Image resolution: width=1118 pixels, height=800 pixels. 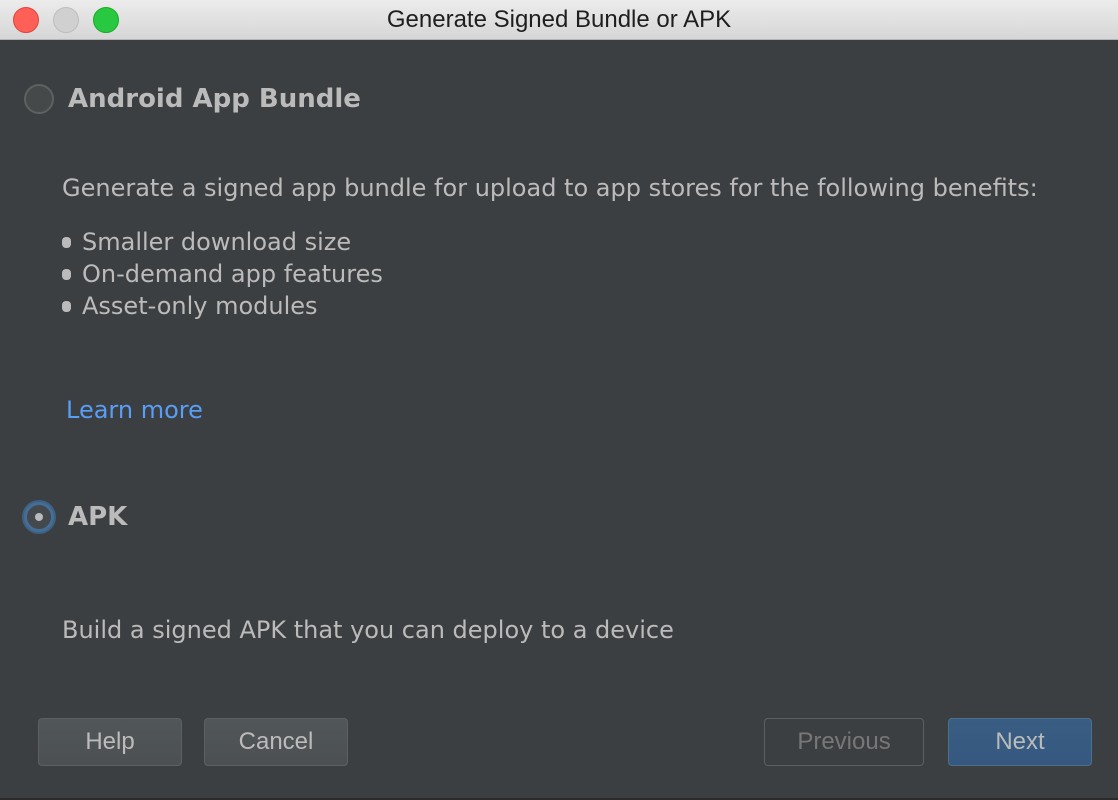 What do you see at coordinates (39, 99) in the screenshot?
I see `bundle-radio-button` at bounding box center [39, 99].